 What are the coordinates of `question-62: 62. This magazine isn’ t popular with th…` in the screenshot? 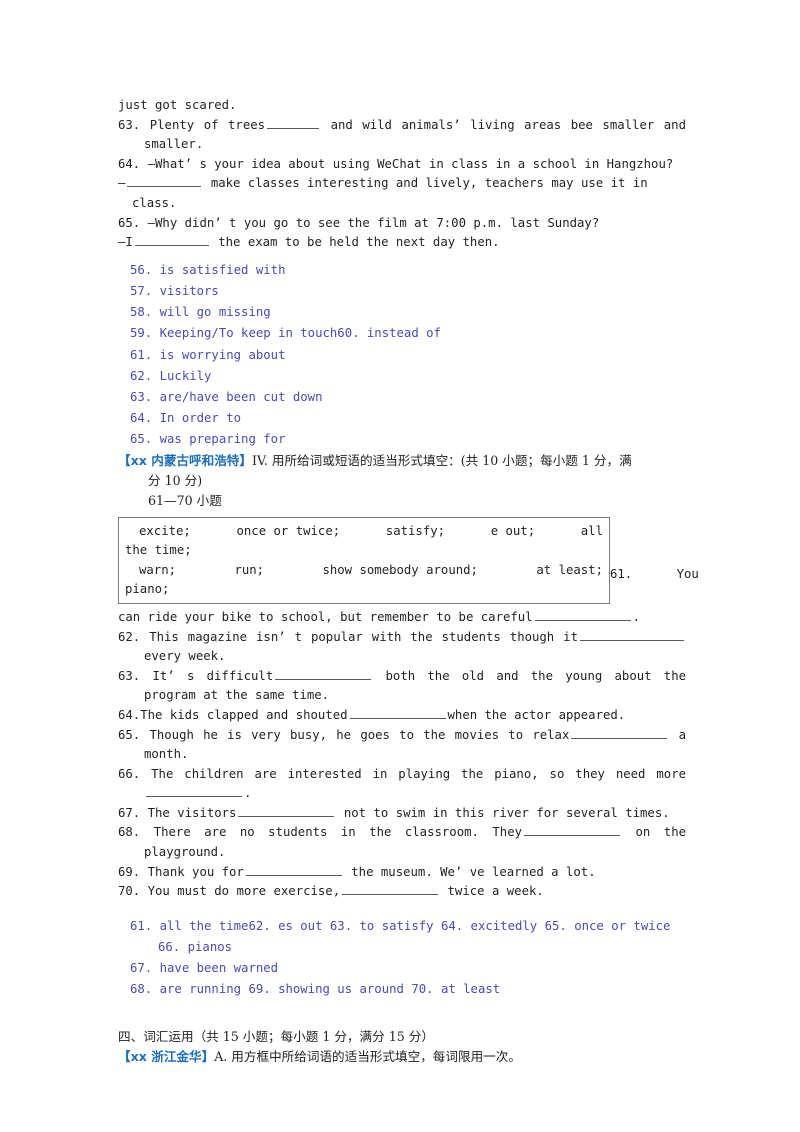 It's located at (402, 647).